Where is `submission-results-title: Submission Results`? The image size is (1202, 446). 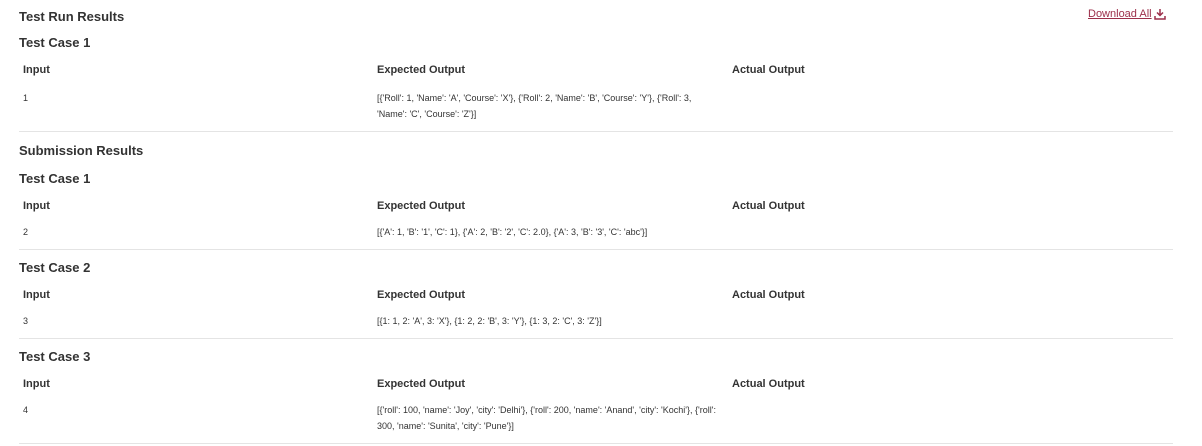
submission-results-title: Submission Results is located at coordinates (81, 150).